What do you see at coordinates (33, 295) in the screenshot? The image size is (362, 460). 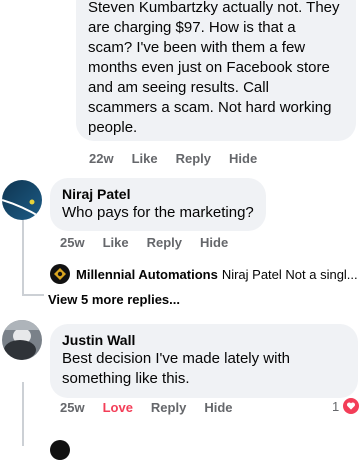 I see `thread-line-branch` at bounding box center [33, 295].